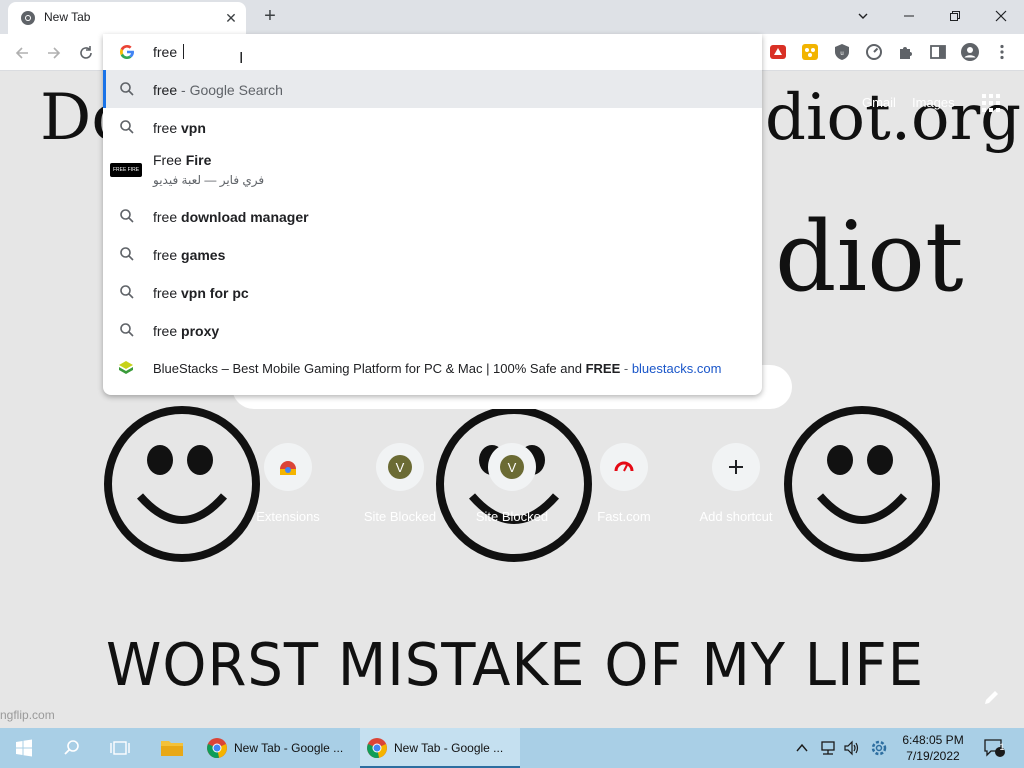  I want to click on omnibox-text: free, so click(169, 52).